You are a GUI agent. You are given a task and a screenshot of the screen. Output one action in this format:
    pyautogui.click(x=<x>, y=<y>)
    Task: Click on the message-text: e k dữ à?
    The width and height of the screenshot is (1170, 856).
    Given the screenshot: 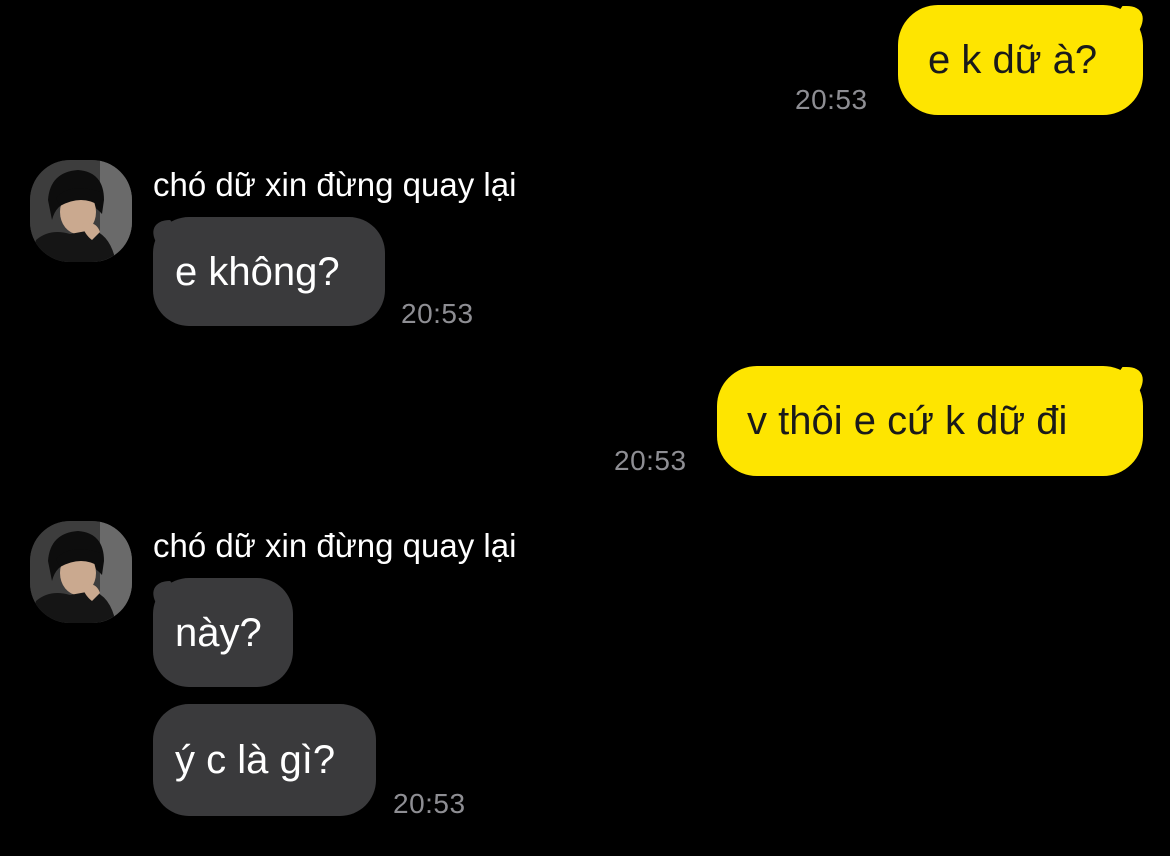 What is the action you would take?
    pyautogui.click(x=1013, y=60)
    